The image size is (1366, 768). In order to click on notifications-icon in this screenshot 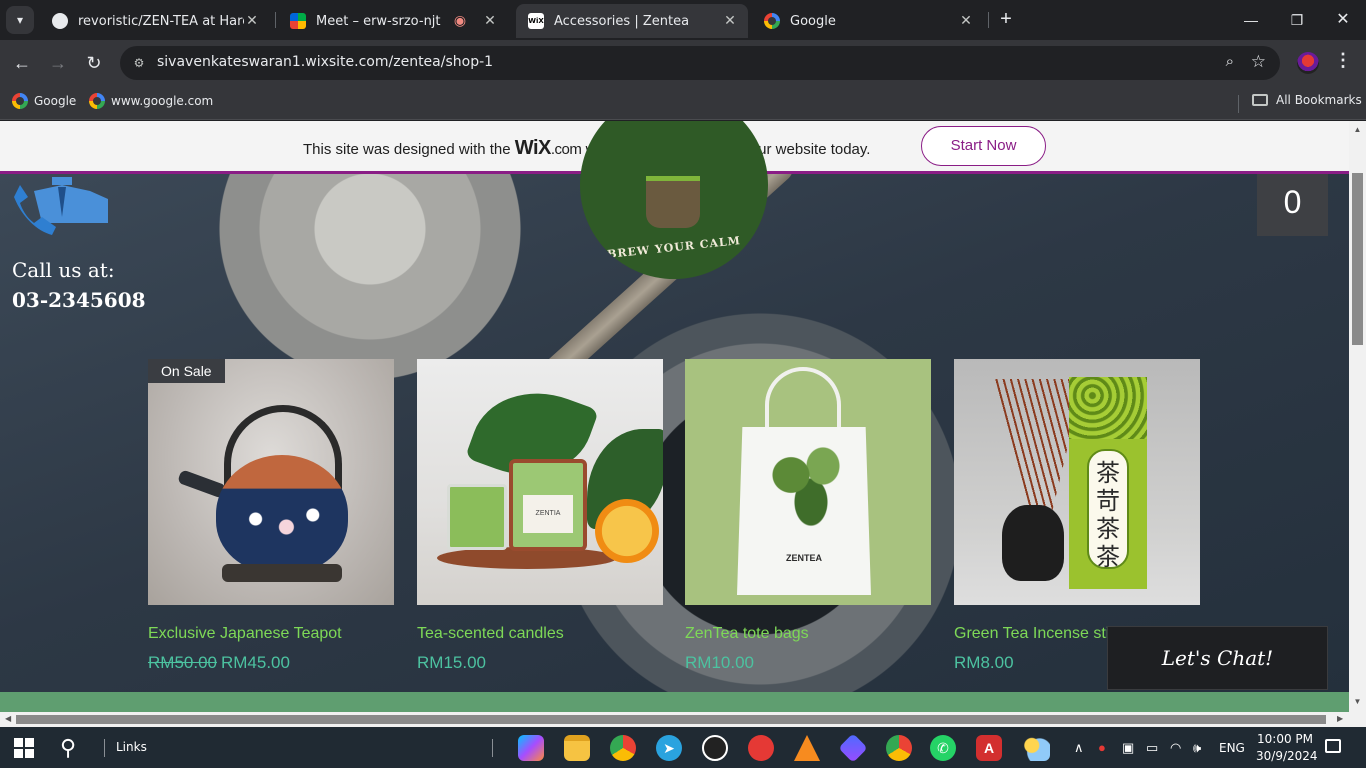, I will do `click(1333, 746)`.